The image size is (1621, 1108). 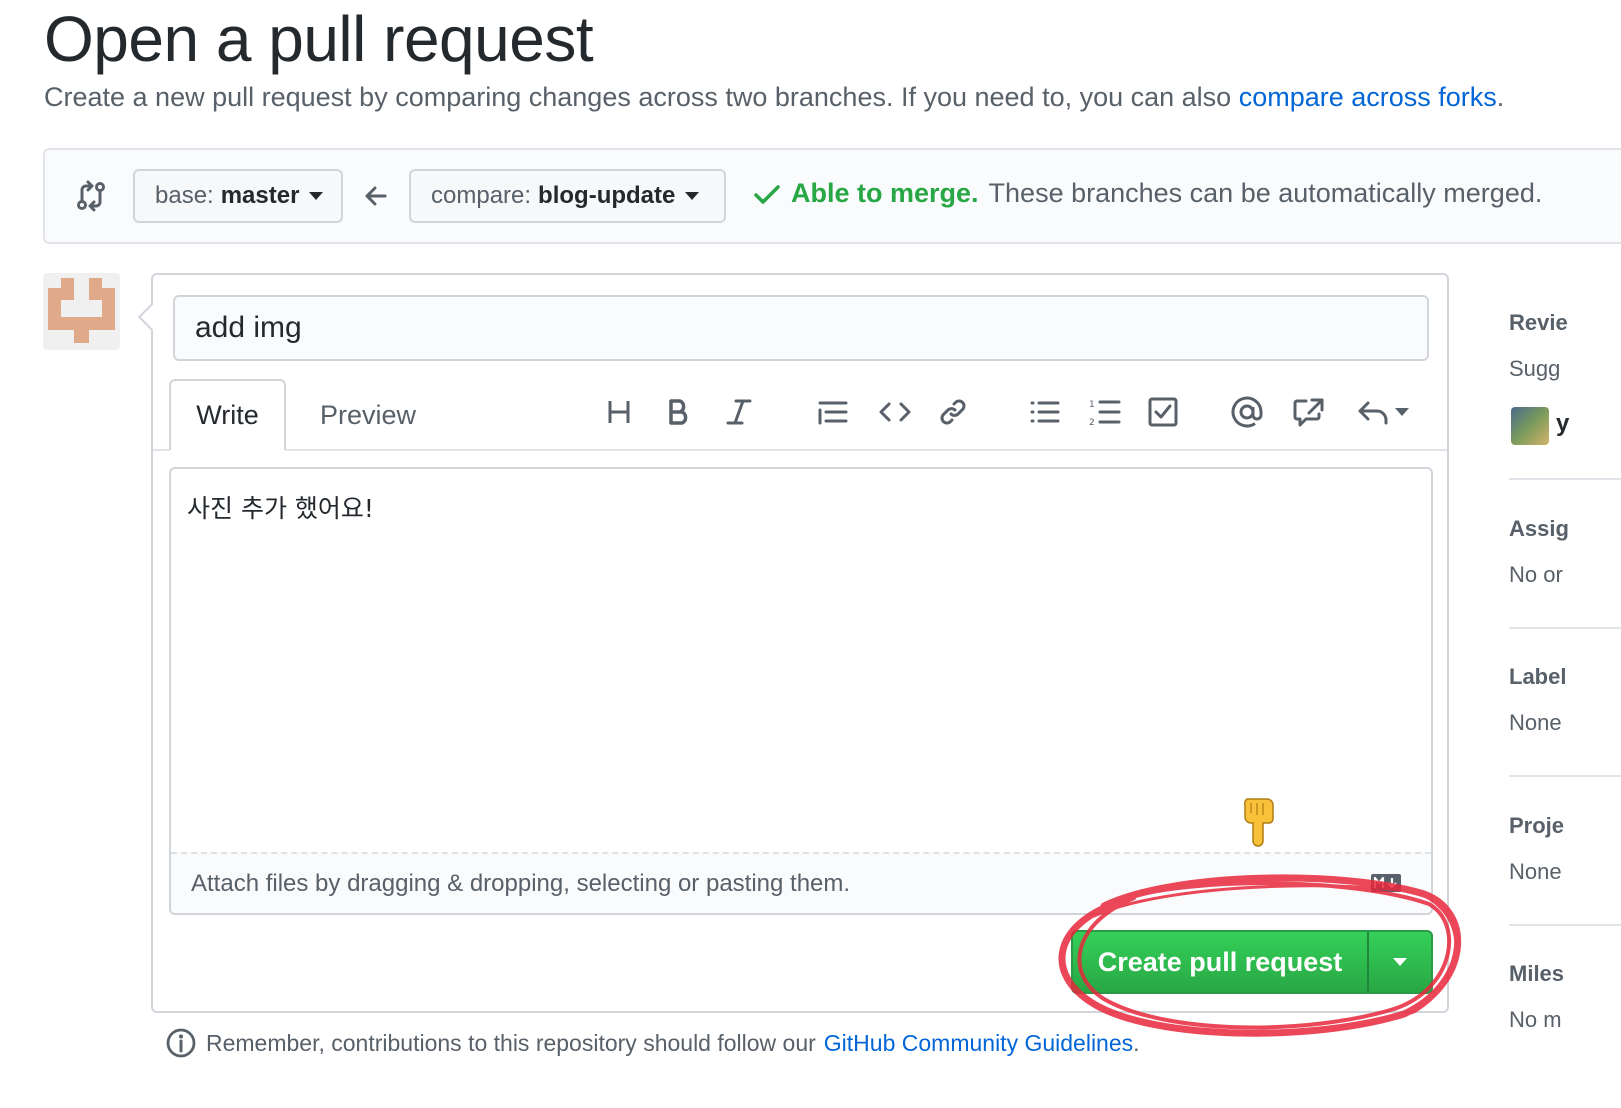 I want to click on projects-value: None, so click(x=1535, y=871).